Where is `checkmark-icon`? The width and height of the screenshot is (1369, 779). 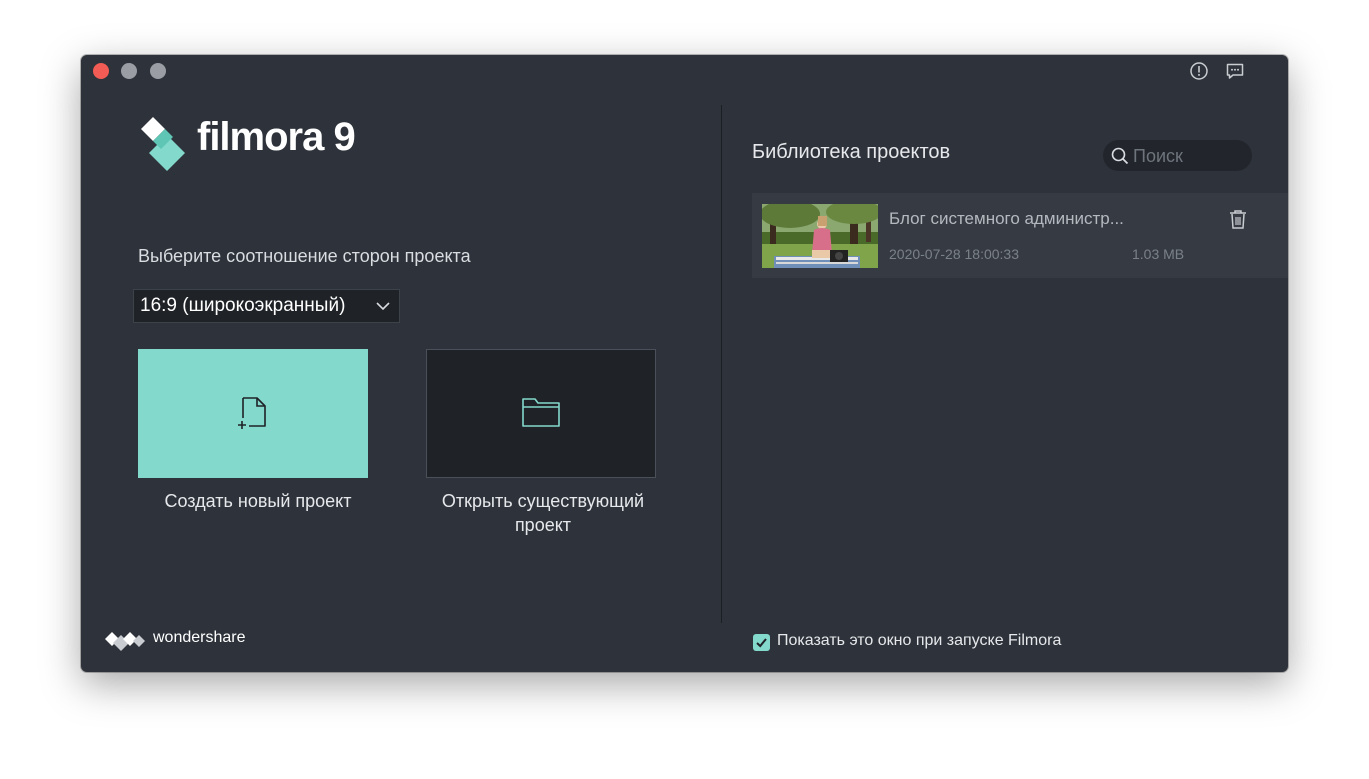 checkmark-icon is located at coordinates (761, 643).